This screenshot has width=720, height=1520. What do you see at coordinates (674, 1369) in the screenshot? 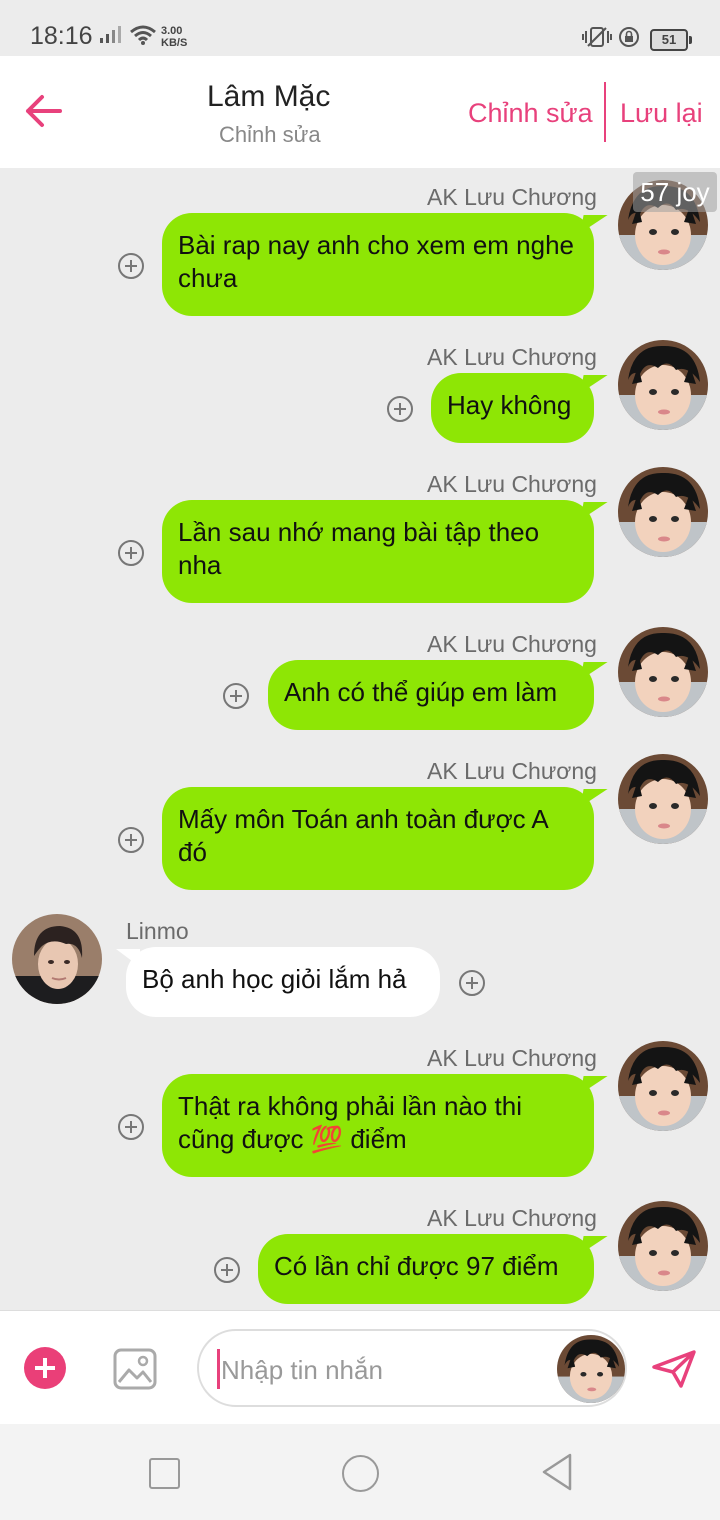
I see `send-icon` at bounding box center [674, 1369].